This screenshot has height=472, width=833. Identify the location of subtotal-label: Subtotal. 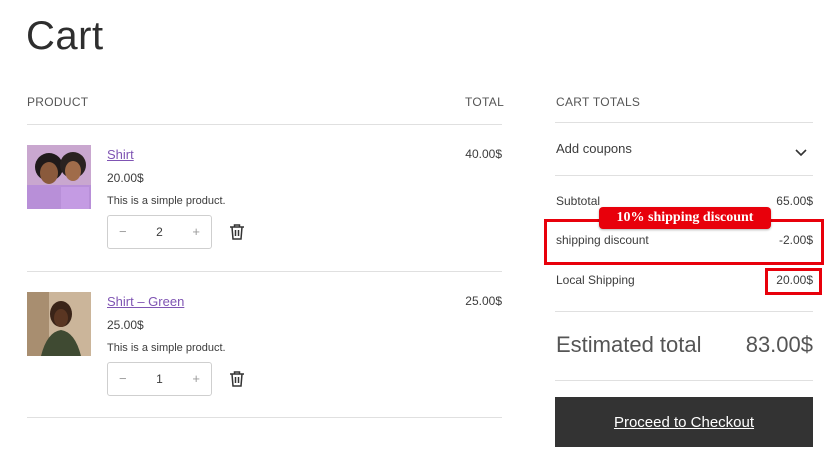
(578, 201).